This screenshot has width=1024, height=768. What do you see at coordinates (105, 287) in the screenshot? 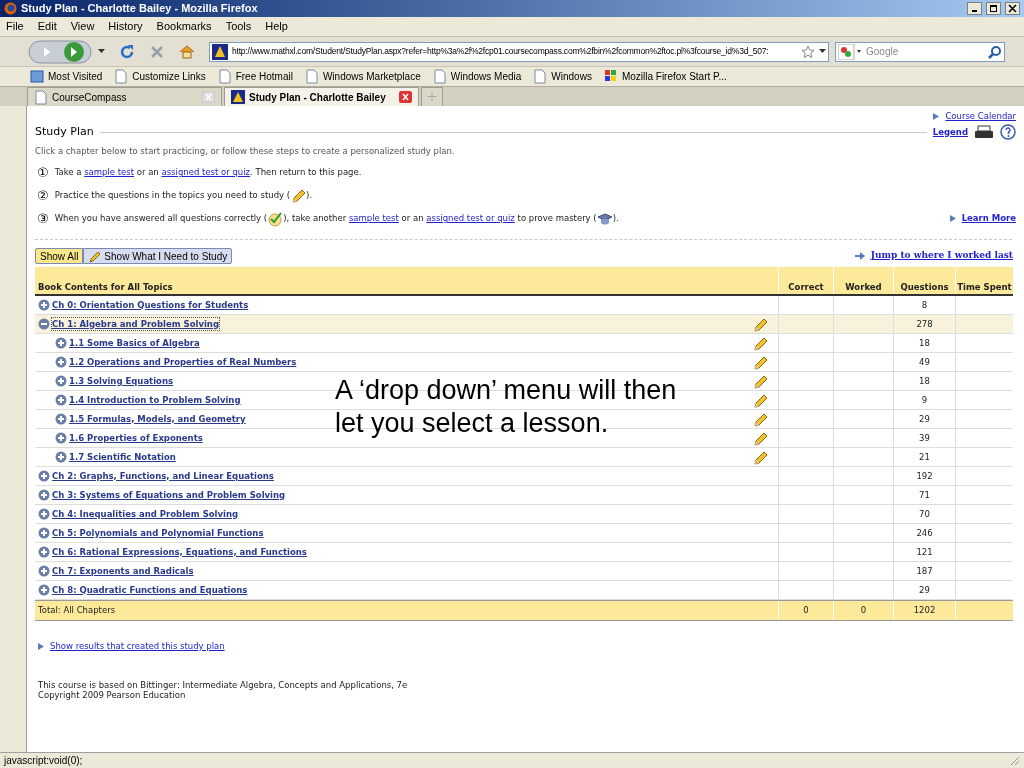
I see `column-header: Book Contents for All Topics` at bounding box center [105, 287].